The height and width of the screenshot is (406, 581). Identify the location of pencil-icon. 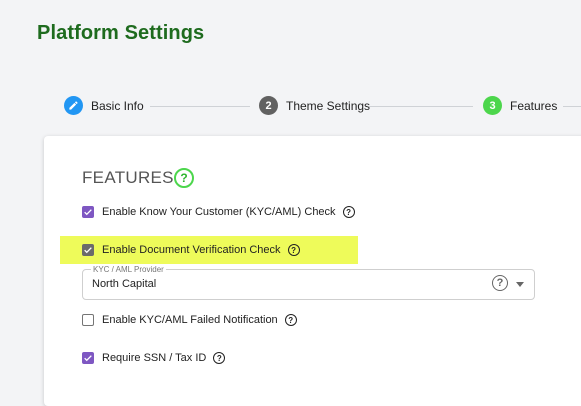
(73, 105).